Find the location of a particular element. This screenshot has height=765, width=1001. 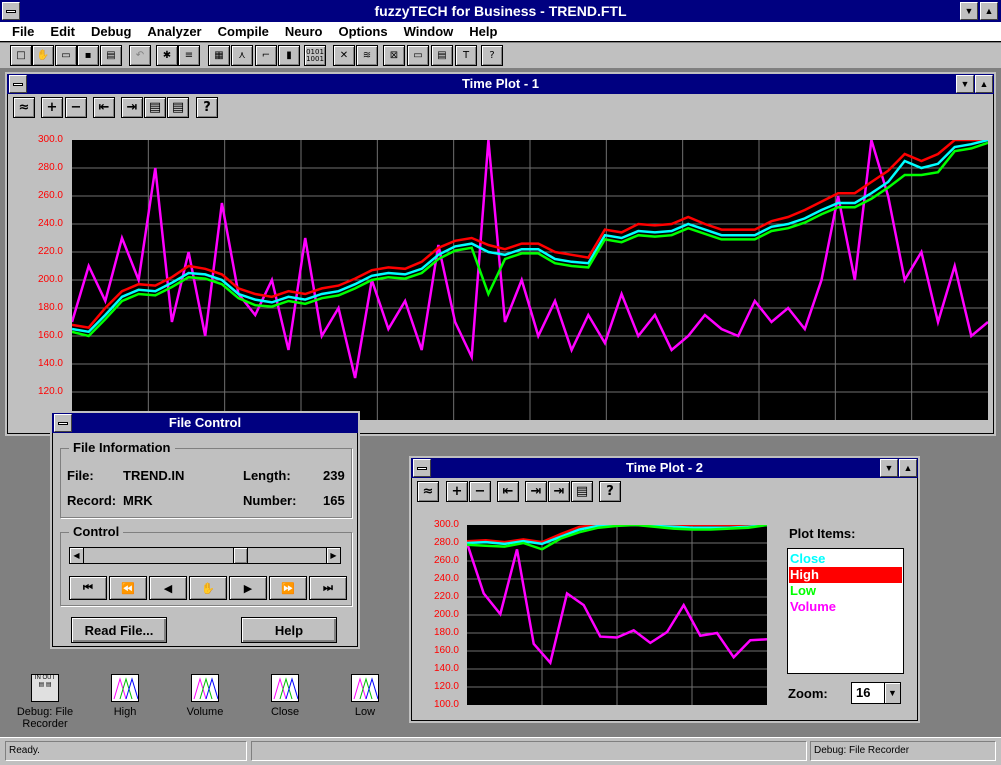

rule-block-icon: ≡ is located at coordinates (189, 55).